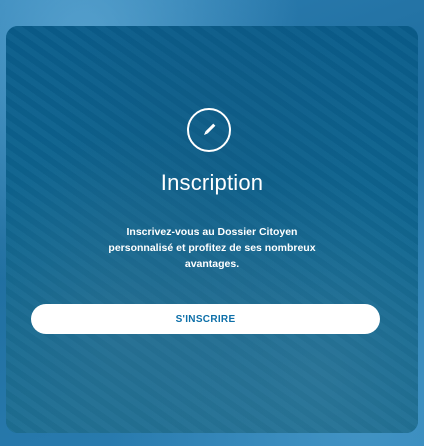  What do you see at coordinates (205, 319) in the screenshot?
I see `register-button: S'INSCRIRE` at bounding box center [205, 319].